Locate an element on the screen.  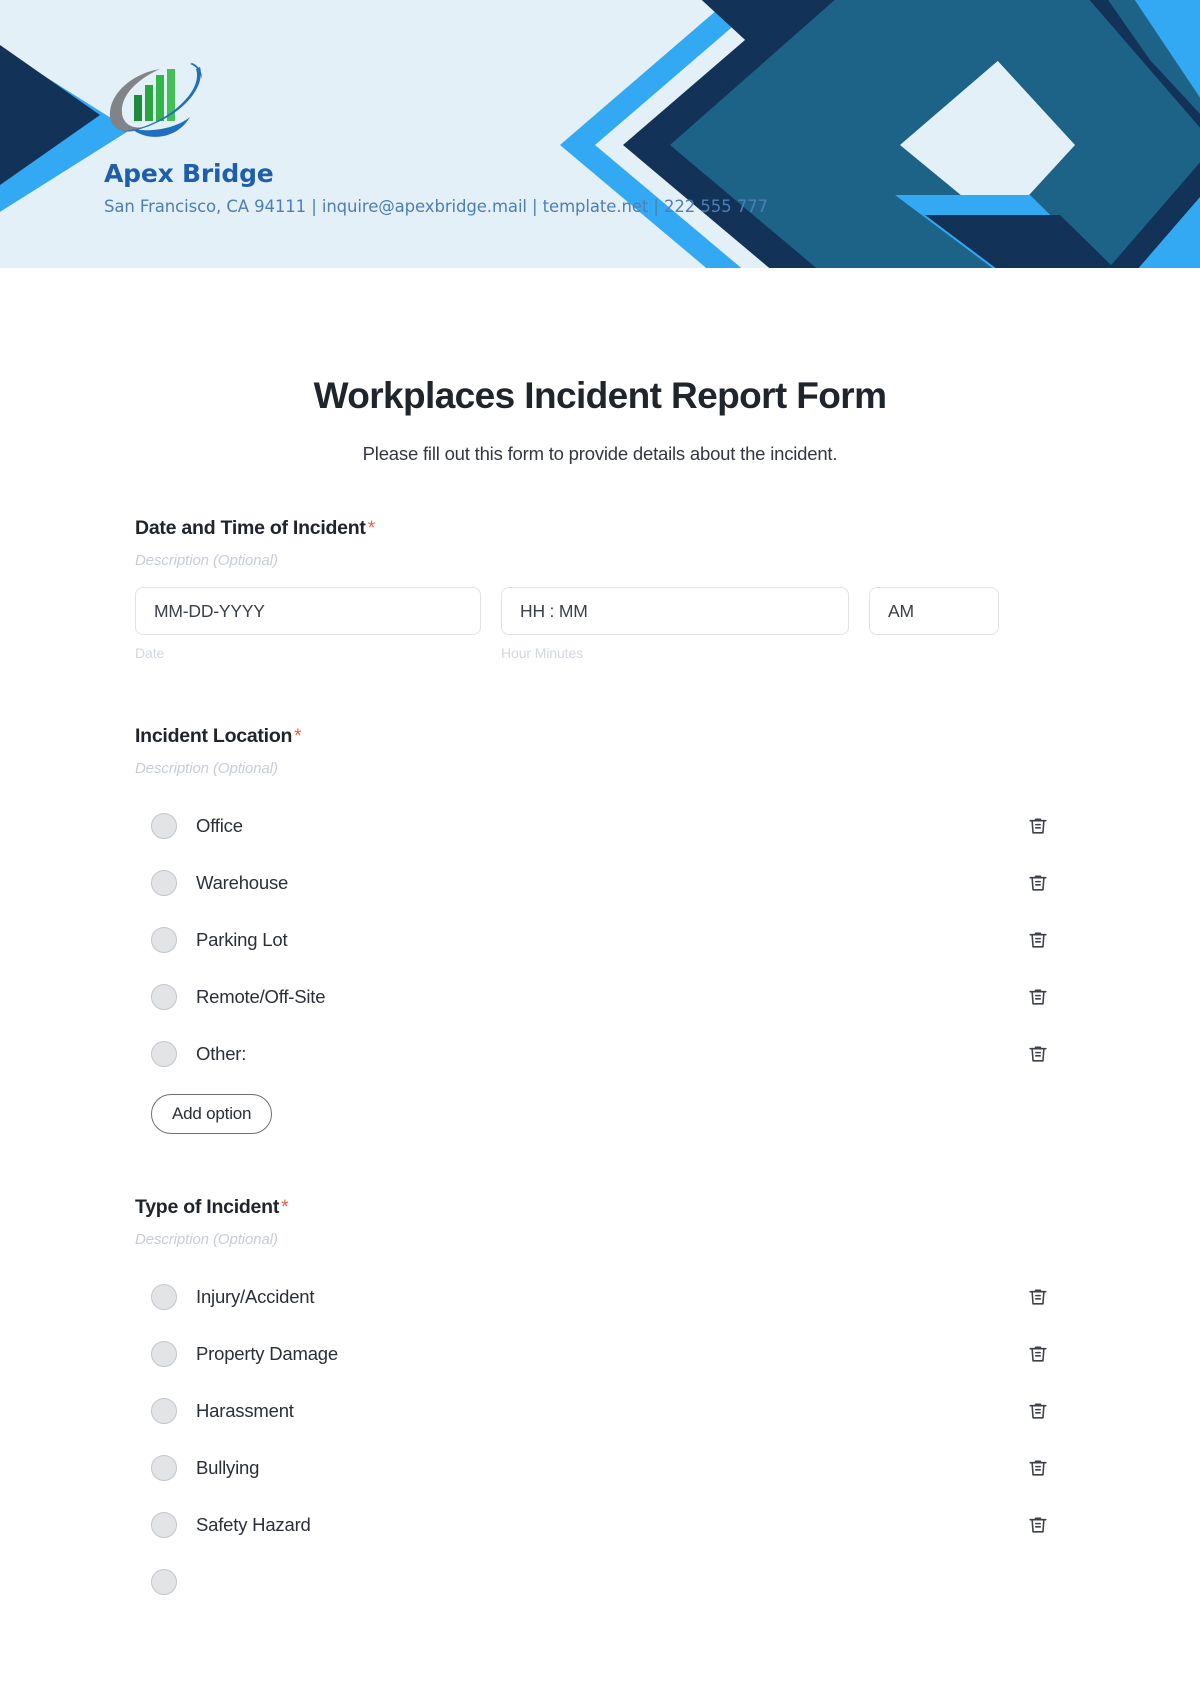
list-item: Other: is located at coordinates (600, 1053).